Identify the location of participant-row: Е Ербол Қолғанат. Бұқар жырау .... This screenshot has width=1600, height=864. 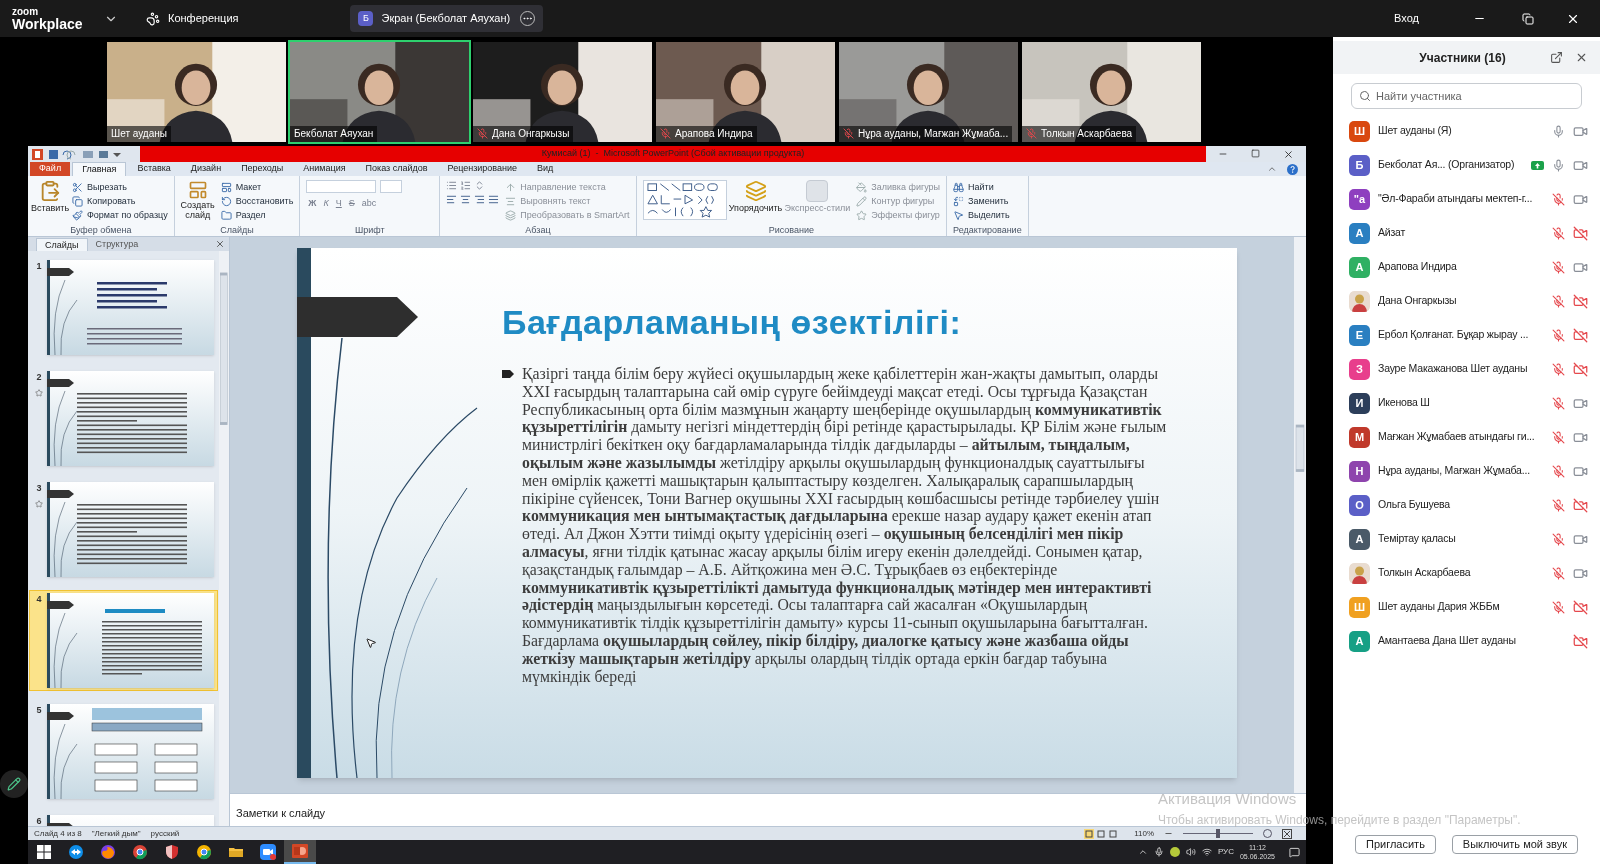
(1466, 335).